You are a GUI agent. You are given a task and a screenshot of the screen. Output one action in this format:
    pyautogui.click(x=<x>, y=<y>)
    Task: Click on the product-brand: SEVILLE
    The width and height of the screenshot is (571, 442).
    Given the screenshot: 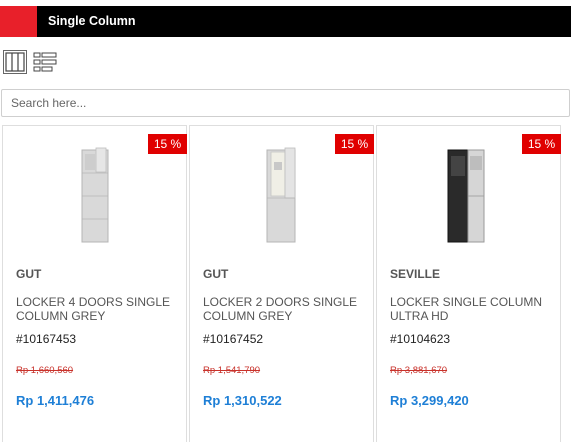 What is the action you would take?
    pyautogui.click(x=415, y=274)
    